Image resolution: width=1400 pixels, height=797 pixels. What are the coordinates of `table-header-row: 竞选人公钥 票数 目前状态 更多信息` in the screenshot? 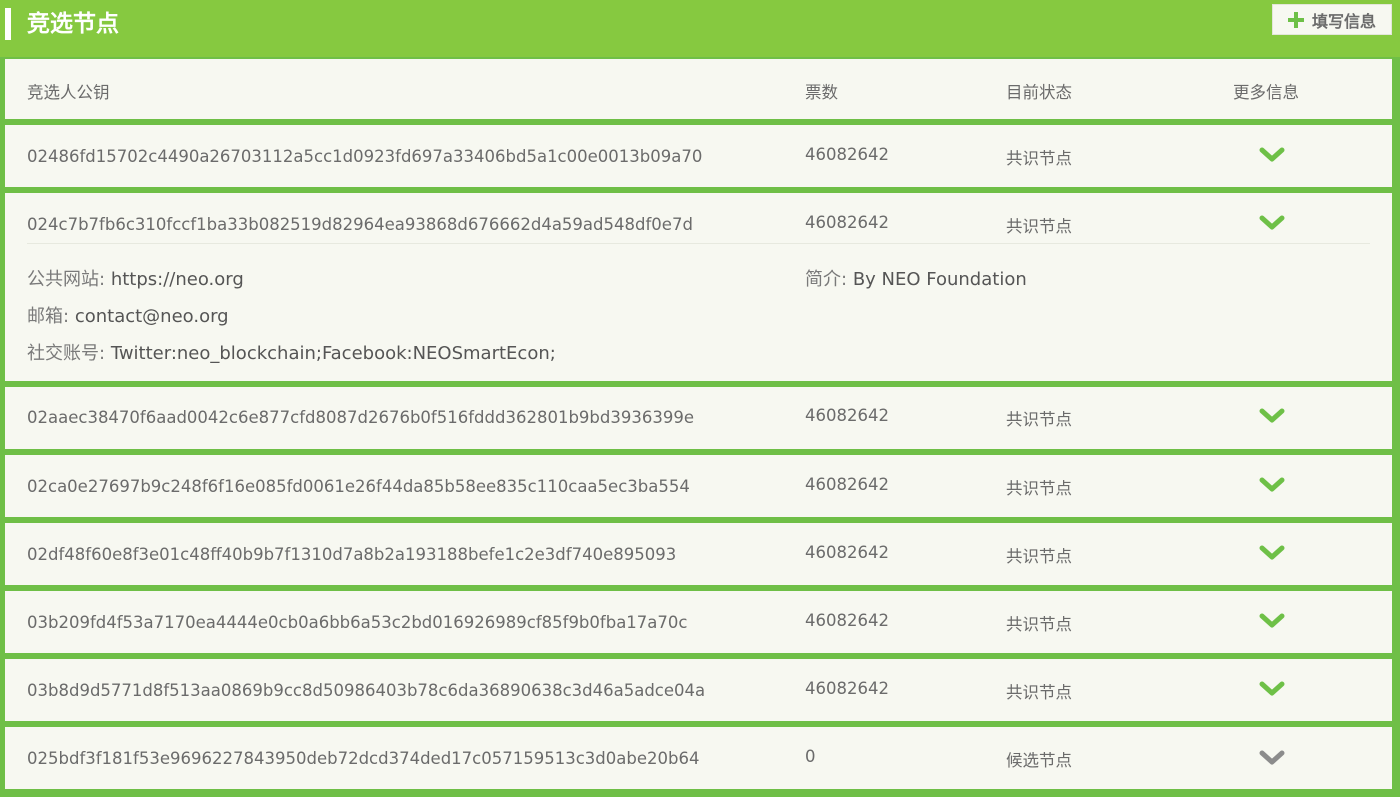 It's located at (698, 89).